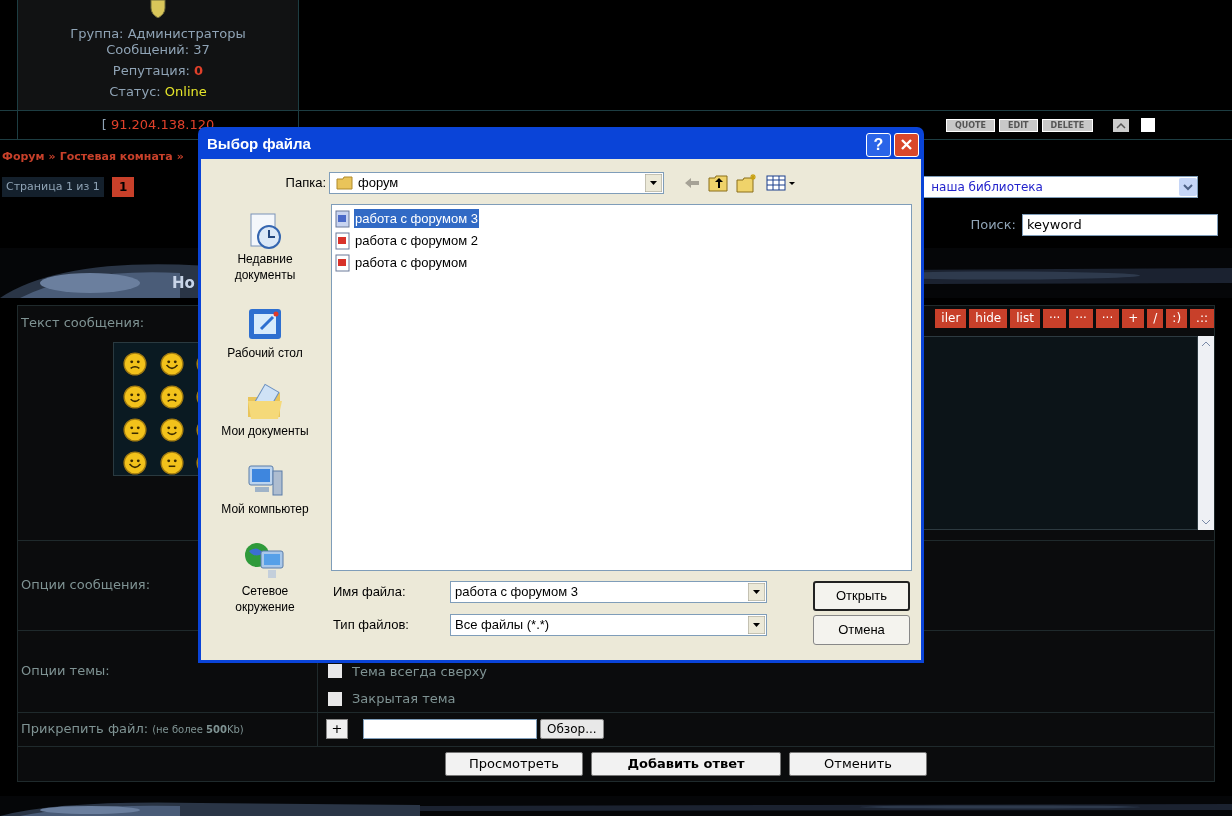 Image resolution: width=1232 pixels, height=816 pixels. What do you see at coordinates (85, 729) in the screenshot?
I see `field-label: Прикрепить файл:` at bounding box center [85, 729].